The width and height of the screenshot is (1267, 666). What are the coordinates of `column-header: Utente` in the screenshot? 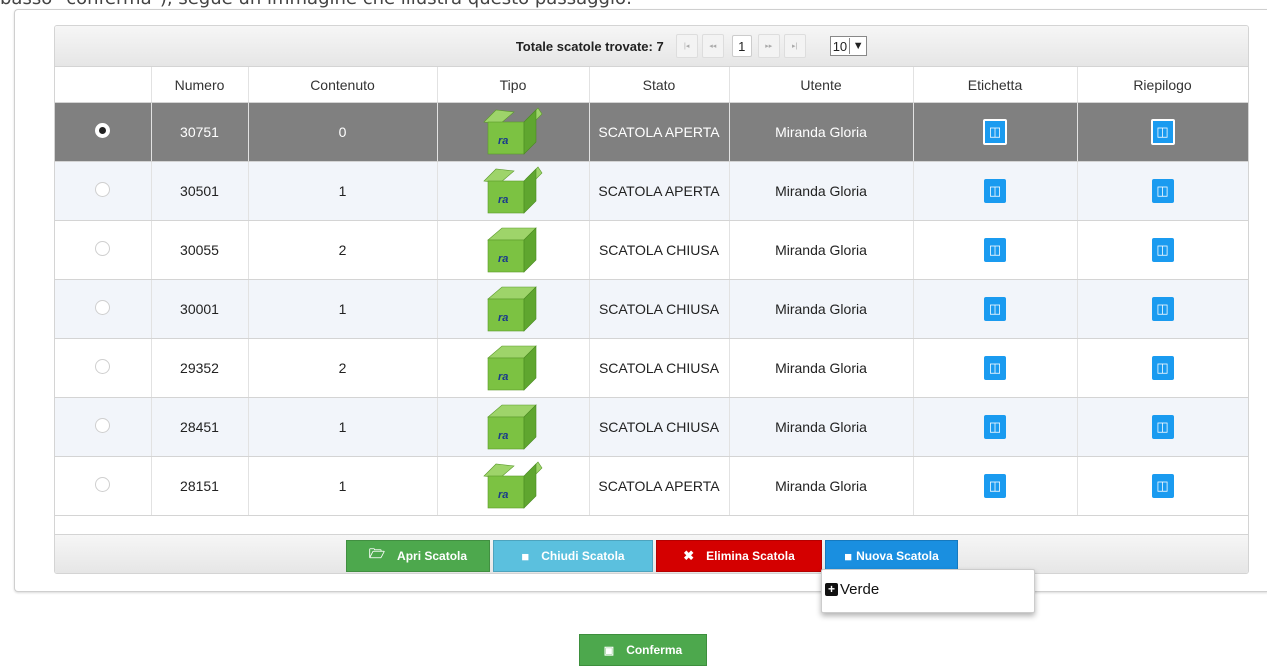 It's located at (821, 85).